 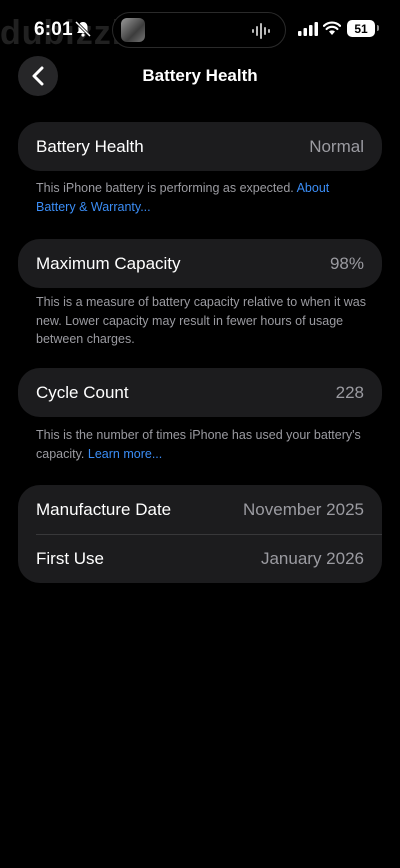 I want to click on page-title: Battery Health, so click(x=200, y=75).